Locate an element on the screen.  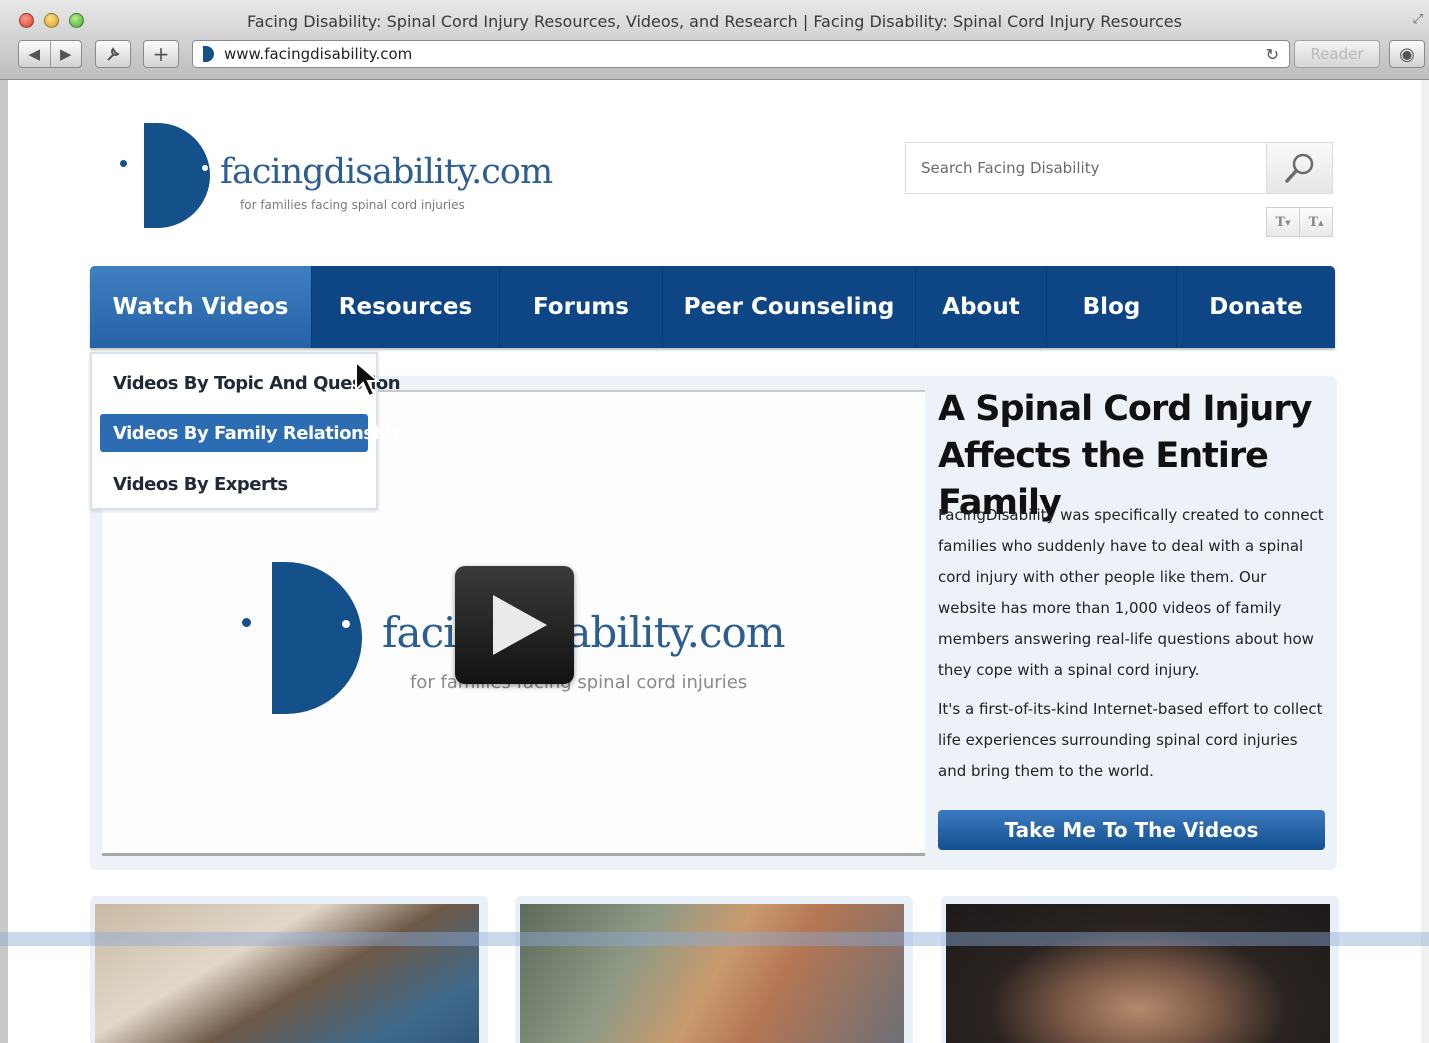
video-thumbnails is located at coordinates (714, 969).